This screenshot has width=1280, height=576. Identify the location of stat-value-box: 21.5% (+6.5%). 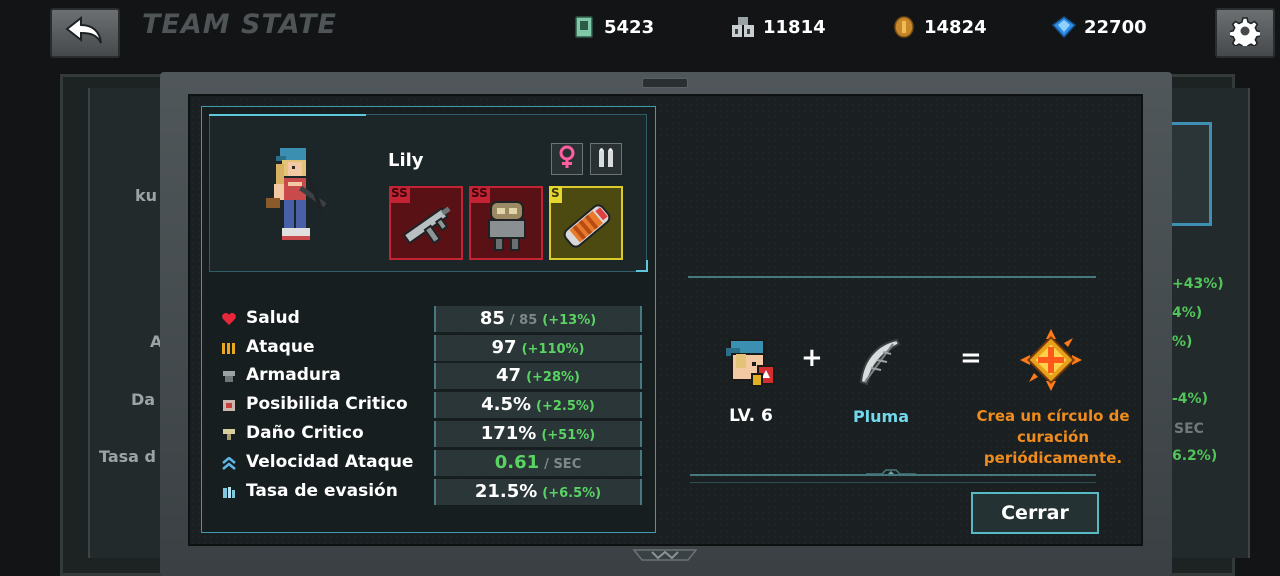
(538, 492).